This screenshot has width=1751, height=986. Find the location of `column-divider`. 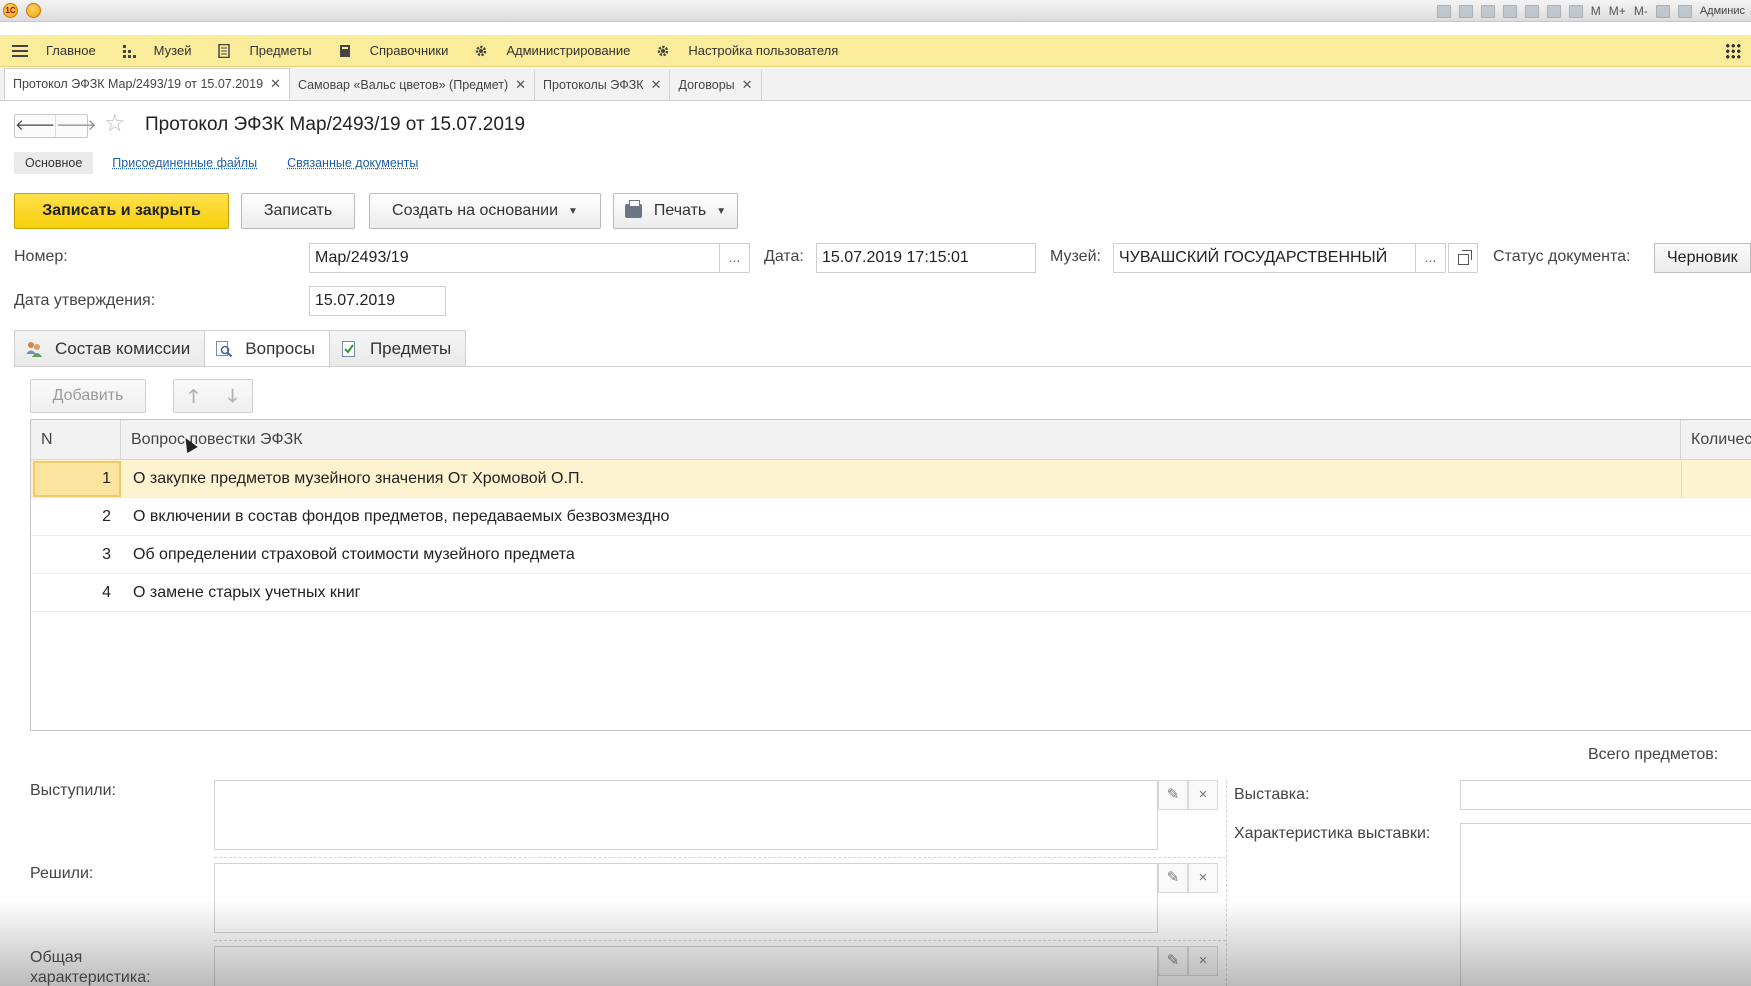

column-divider is located at coordinates (1681, 479).